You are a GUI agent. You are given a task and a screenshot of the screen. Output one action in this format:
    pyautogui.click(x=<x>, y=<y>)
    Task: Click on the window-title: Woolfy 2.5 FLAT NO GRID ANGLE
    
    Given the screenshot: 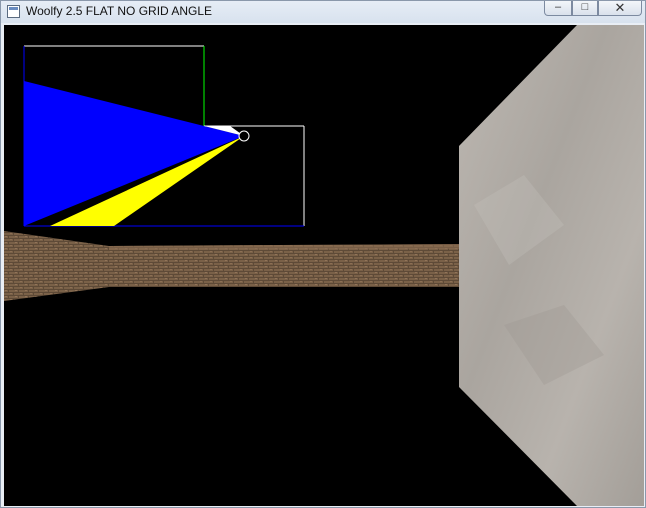 What is the action you would take?
    pyautogui.click(x=119, y=11)
    